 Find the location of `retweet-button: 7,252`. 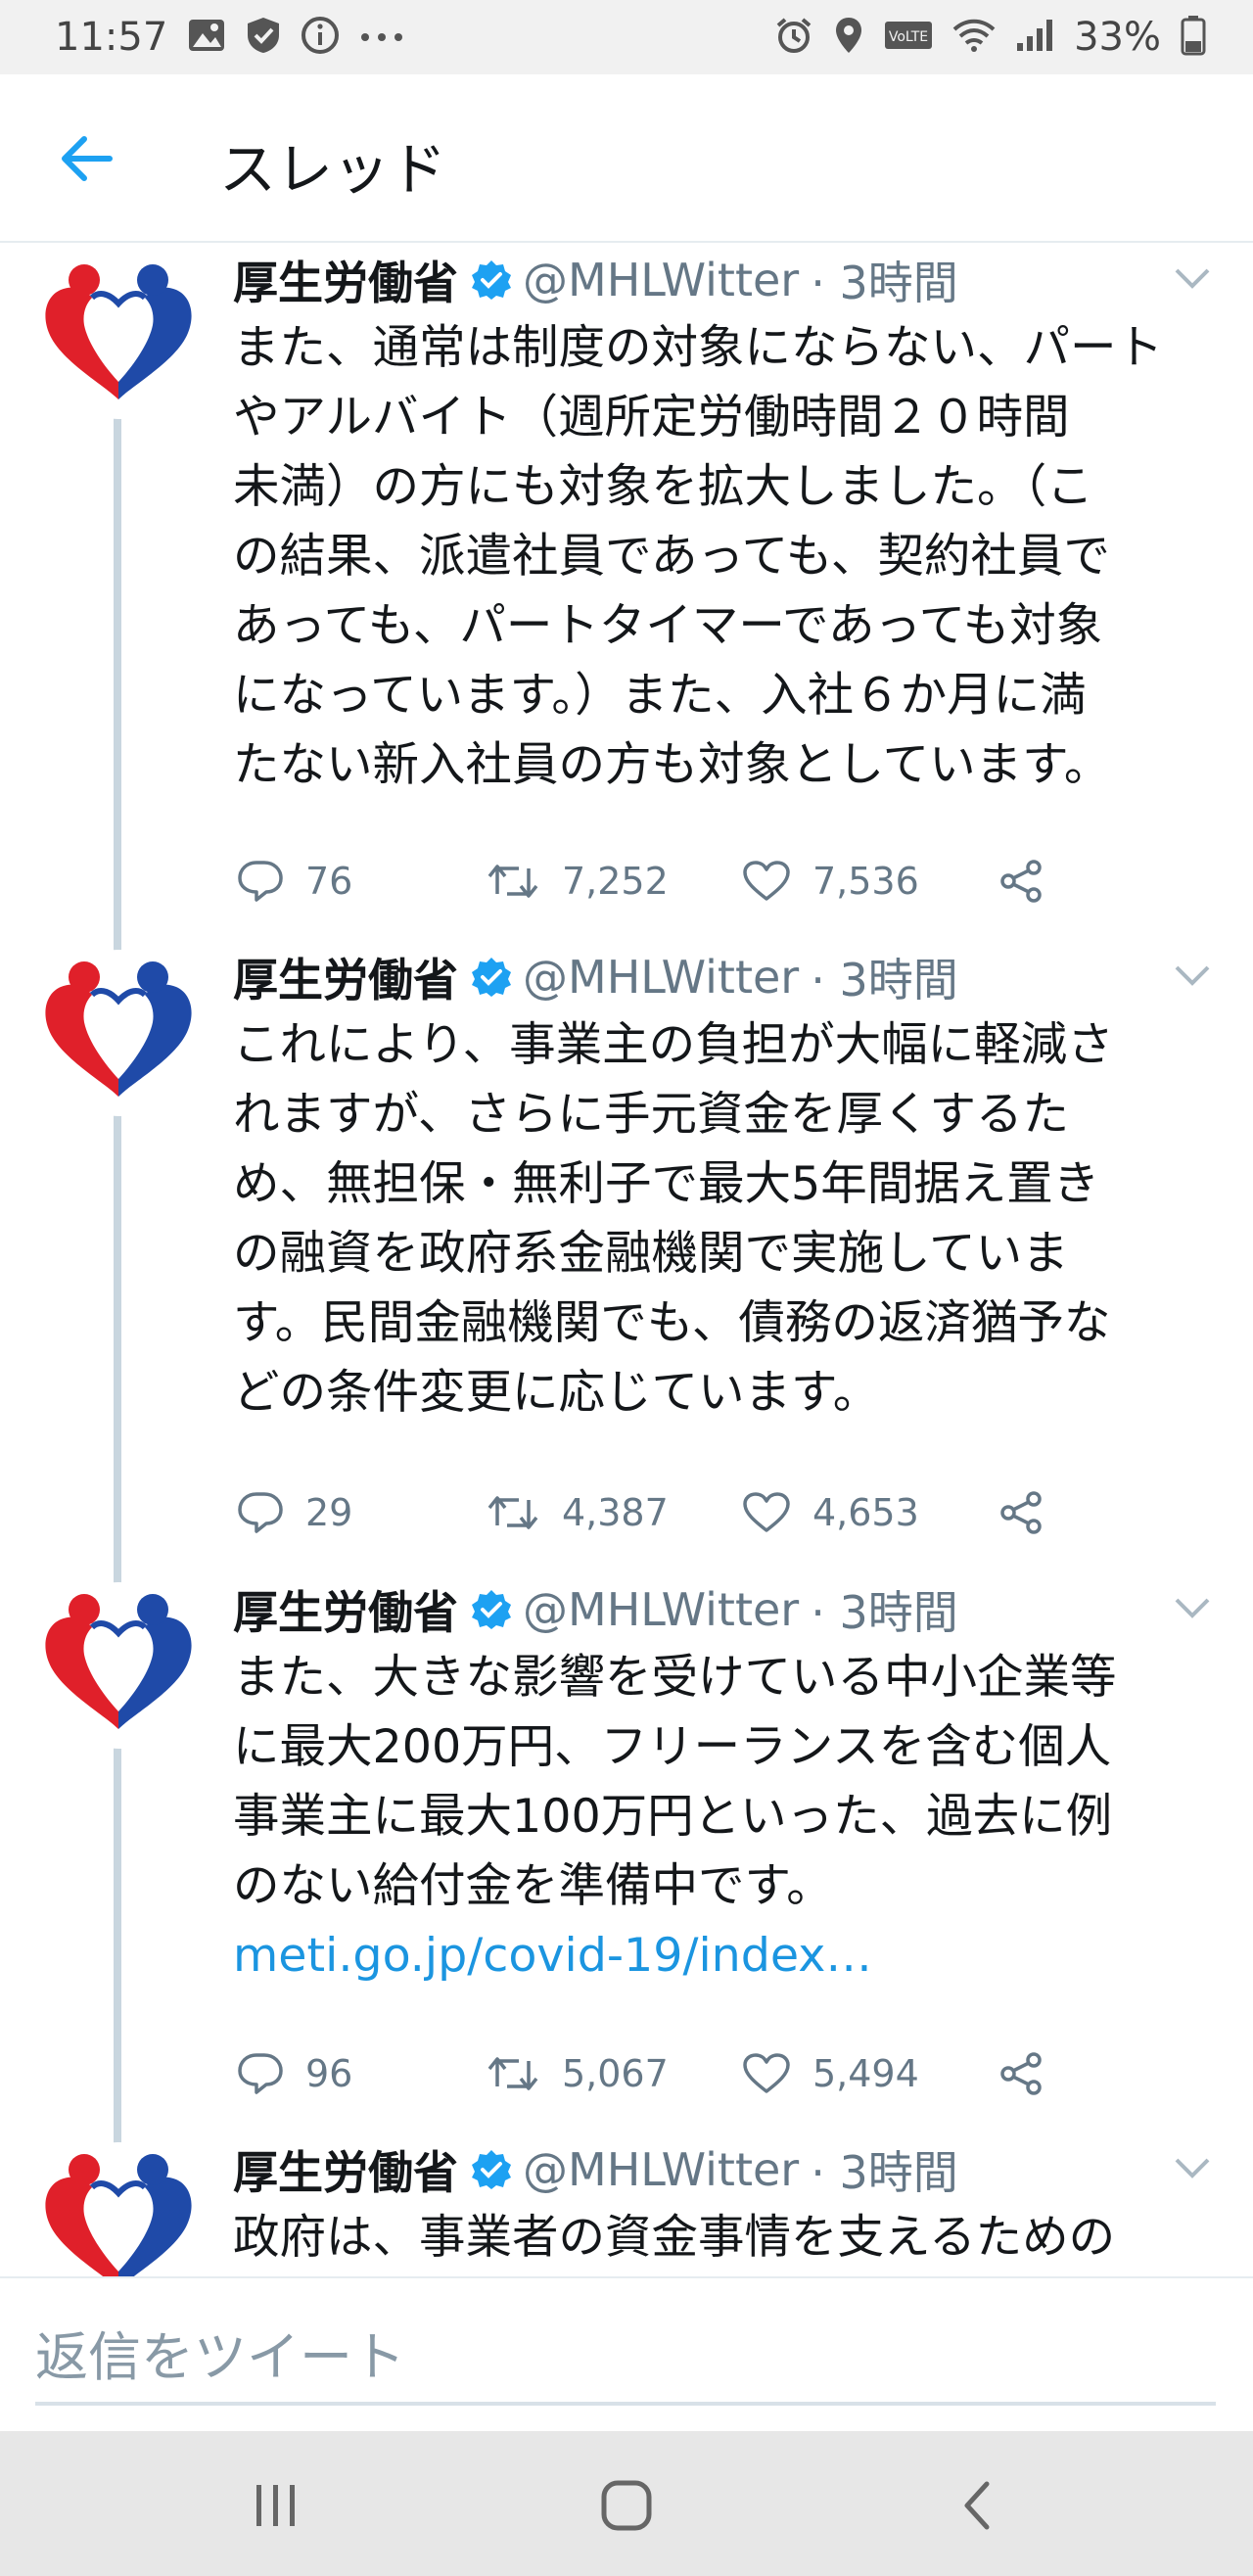

retweet-button: 7,252 is located at coordinates (577, 881).